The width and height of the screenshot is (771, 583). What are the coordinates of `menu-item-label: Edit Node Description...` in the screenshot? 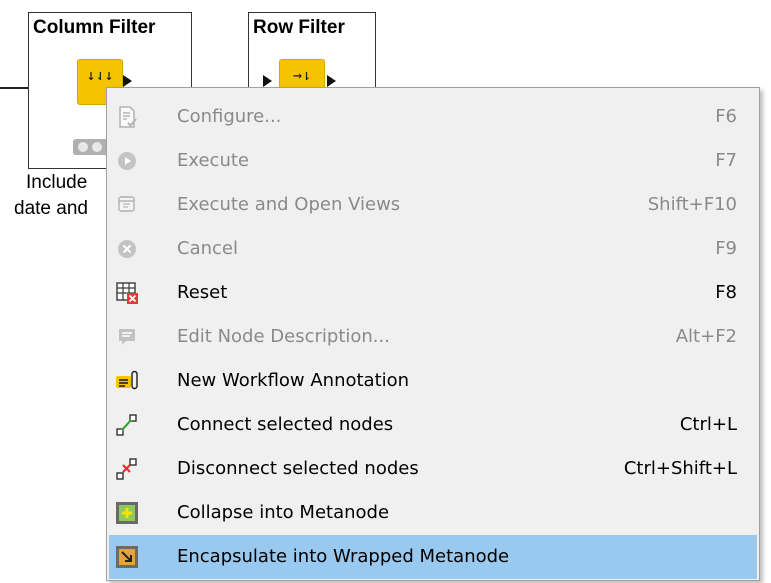 It's located at (283, 336).